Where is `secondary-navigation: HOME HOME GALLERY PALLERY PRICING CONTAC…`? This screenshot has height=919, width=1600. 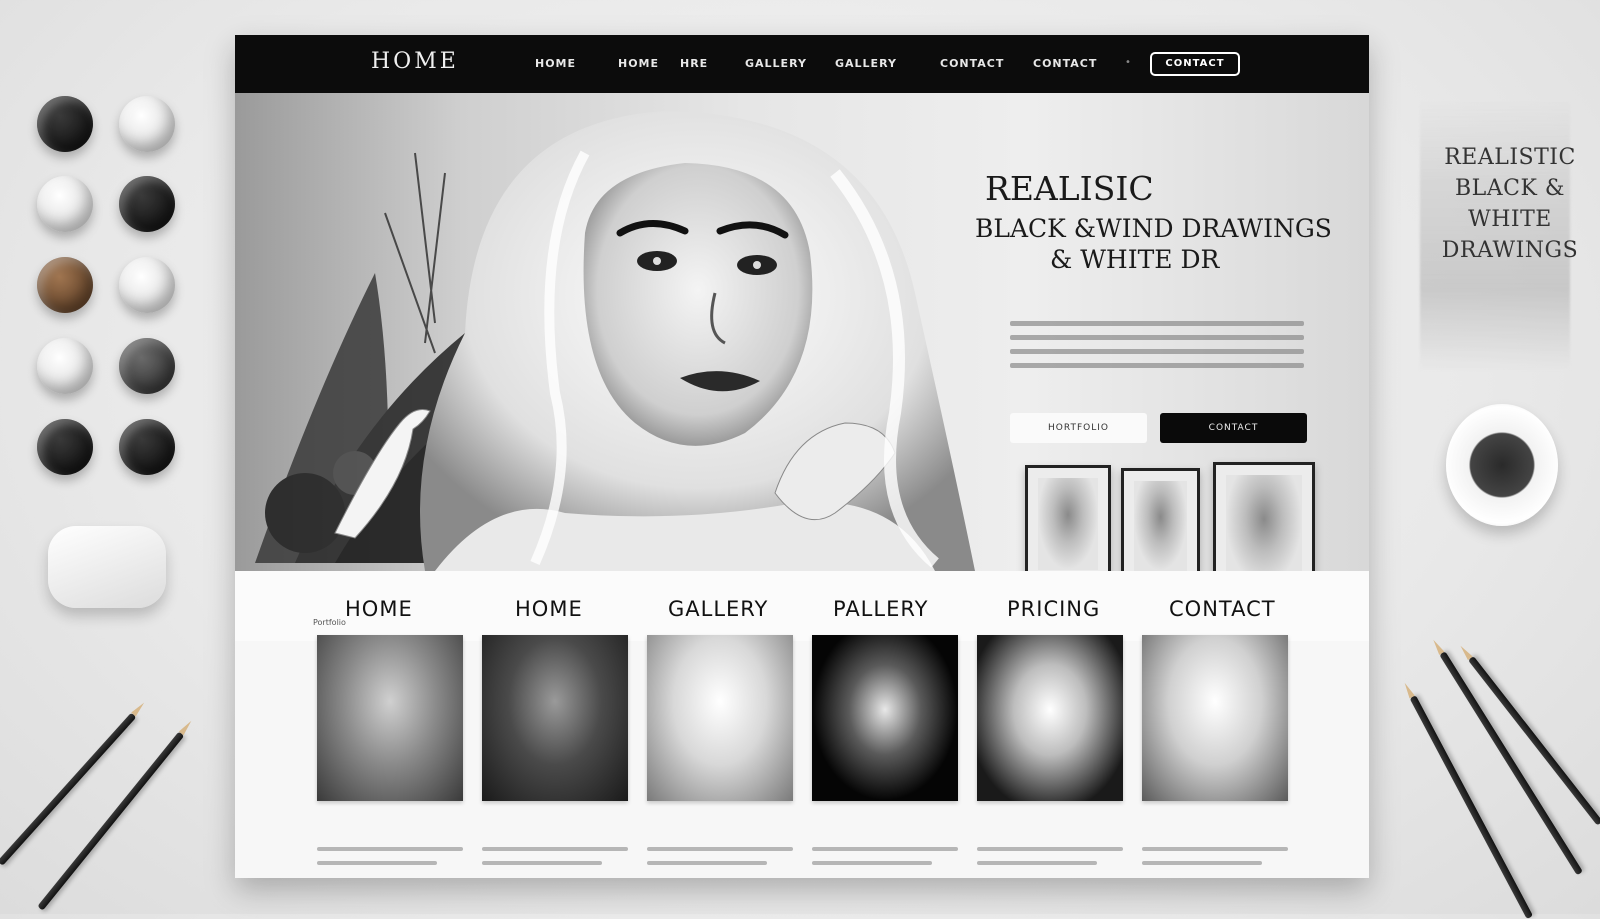
secondary-navigation: HOME HOME GALLERY PALLERY PRICING CONTAC… is located at coordinates (802, 606).